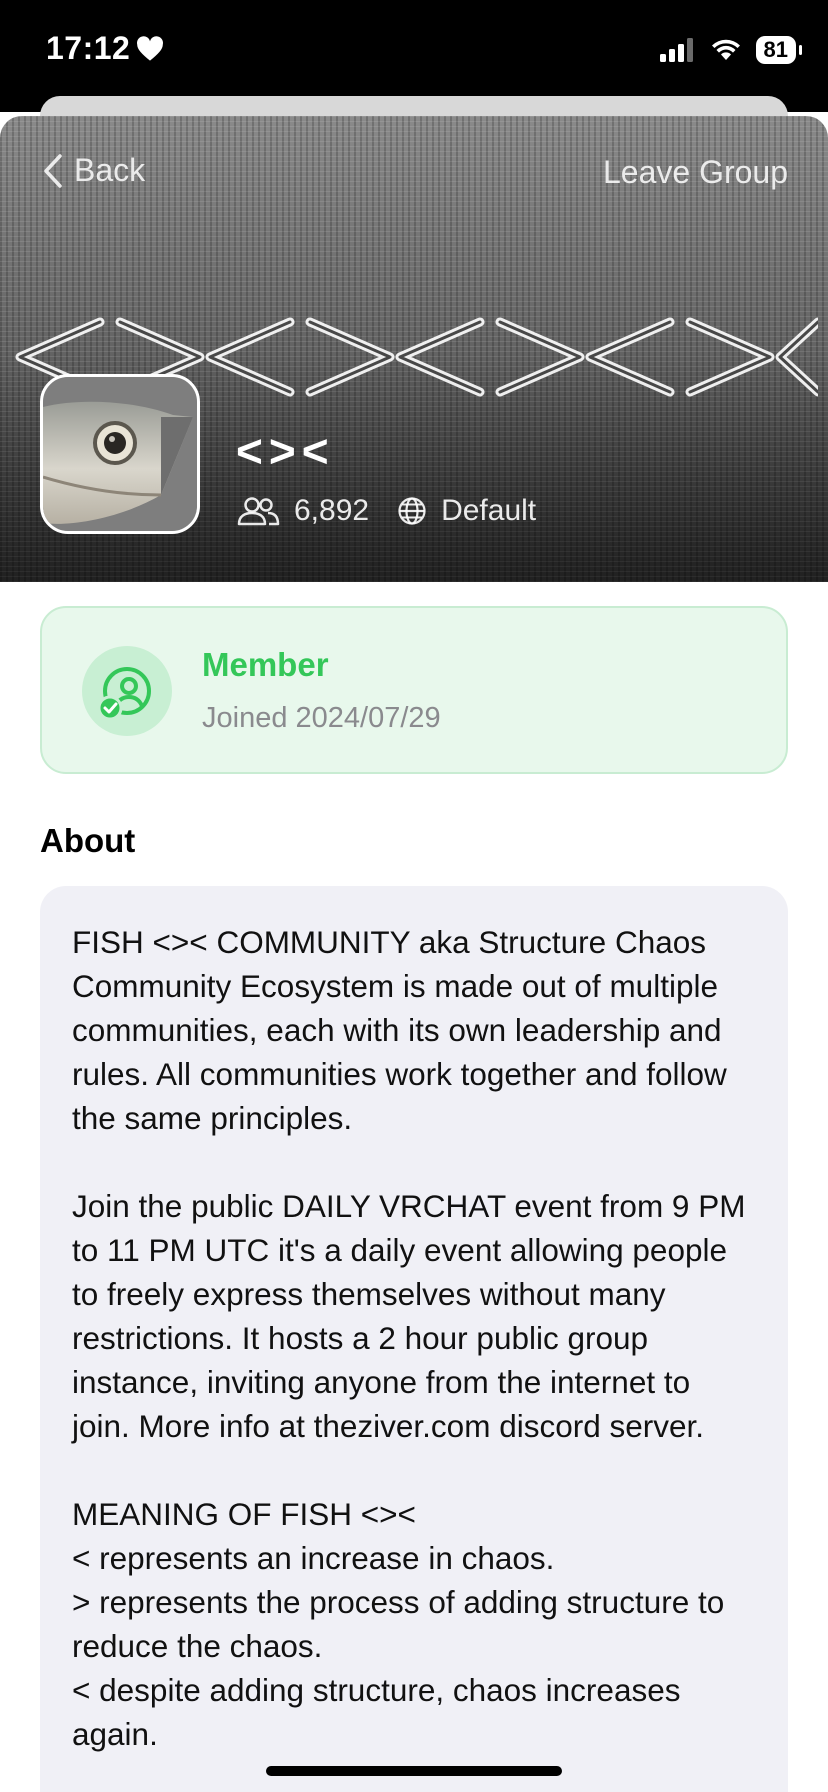 The width and height of the screenshot is (828, 1792). Describe the element at coordinates (414, 1771) in the screenshot. I see `home-indicator` at that location.